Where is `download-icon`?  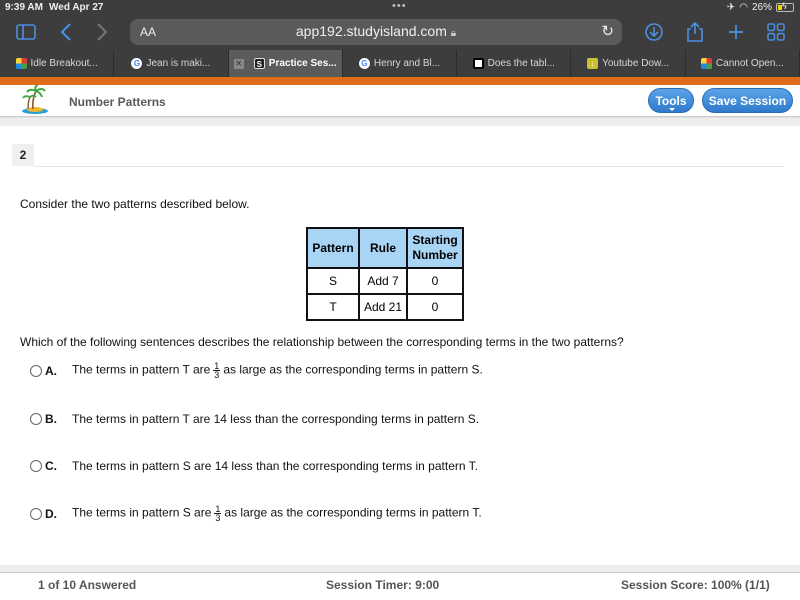
download-icon is located at coordinates (654, 32).